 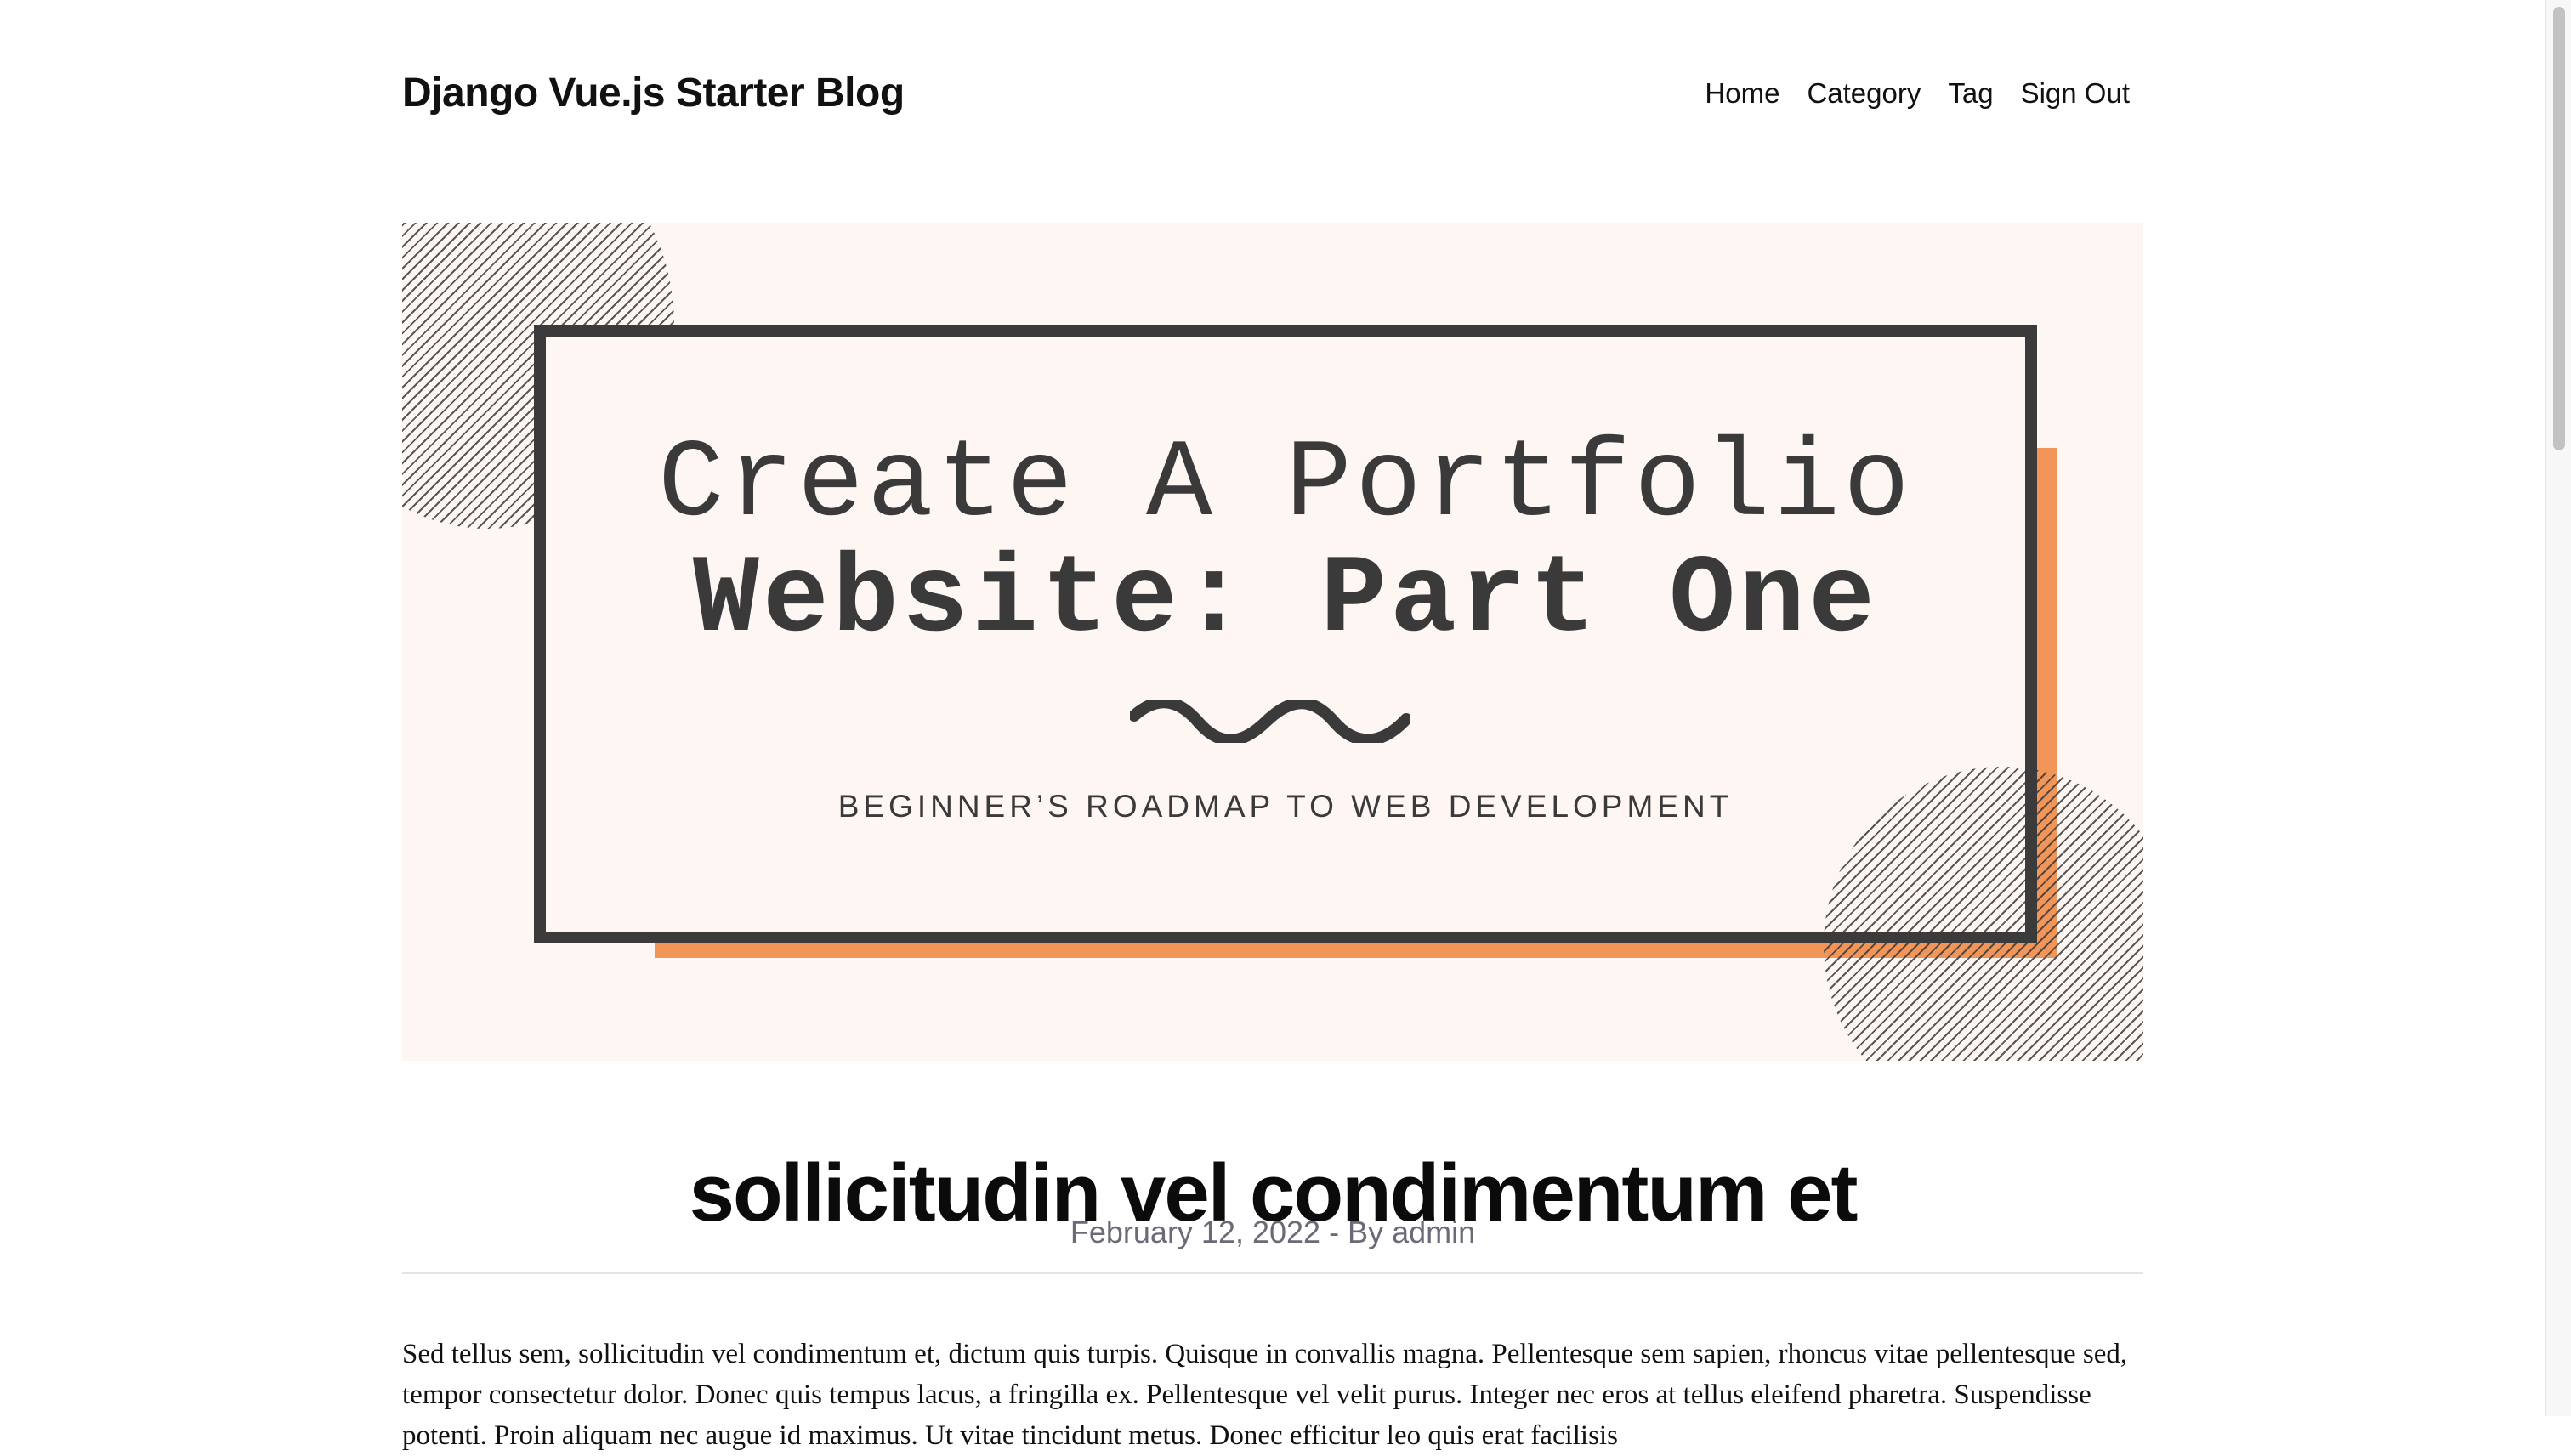 What do you see at coordinates (2075, 93) in the screenshot?
I see `nav-sign-out-link: Sign Out` at bounding box center [2075, 93].